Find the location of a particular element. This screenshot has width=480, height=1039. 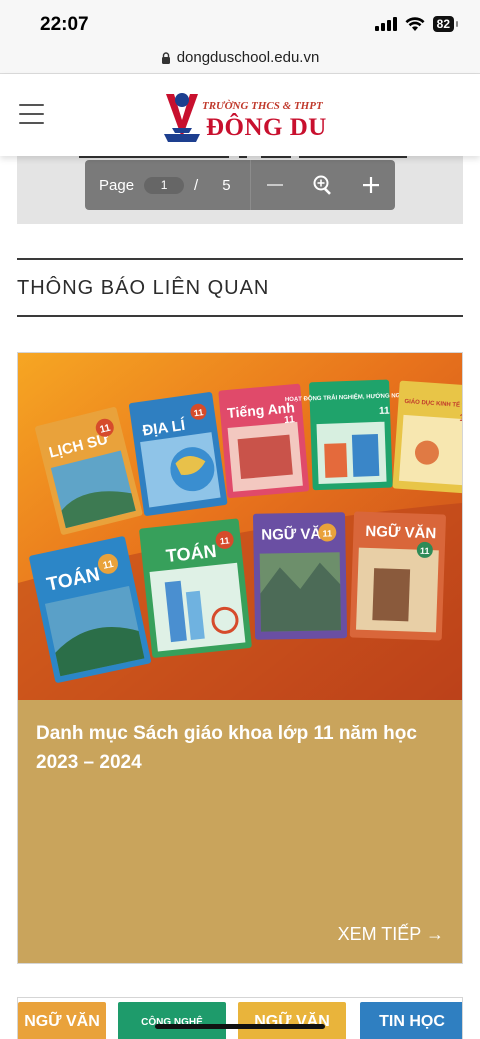

signal-icon is located at coordinates (385, 24).